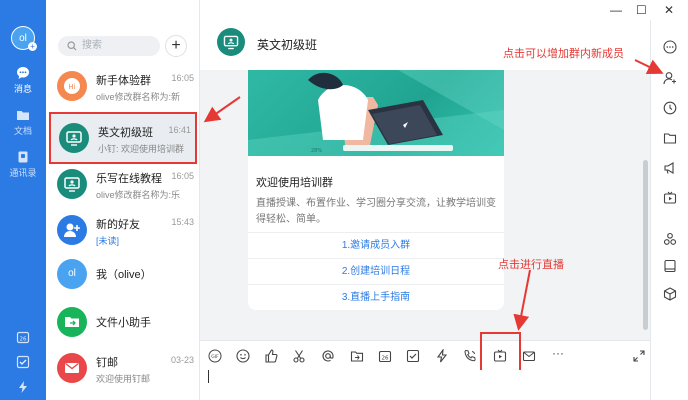 This screenshot has height=400, width=688. Describe the element at coordinates (23, 80) in the screenshot. I see `nav-messages: 消息` at that location.